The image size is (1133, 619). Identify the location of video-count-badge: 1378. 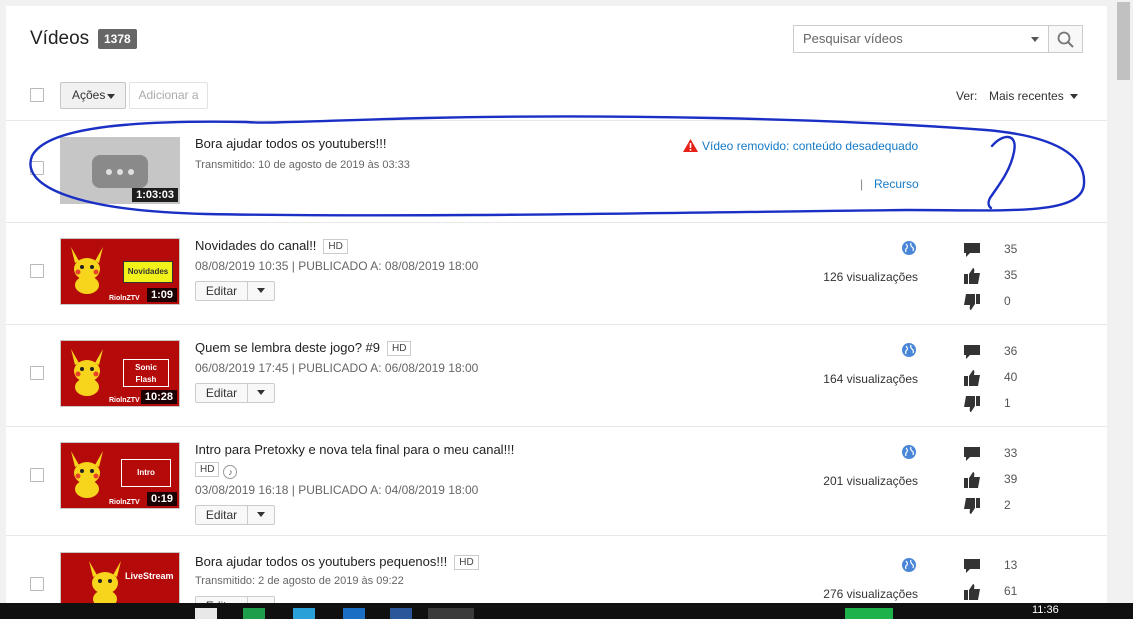
(117, 39).